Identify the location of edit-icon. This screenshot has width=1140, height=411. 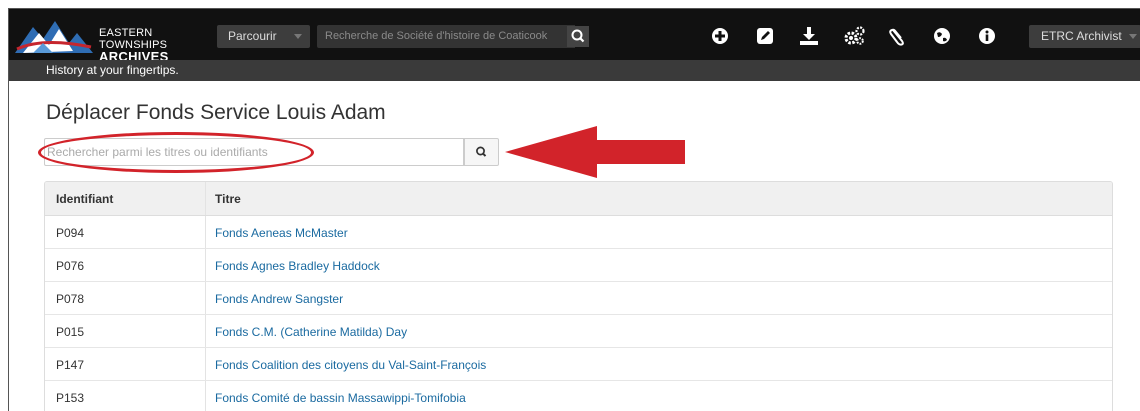
(765, 36).